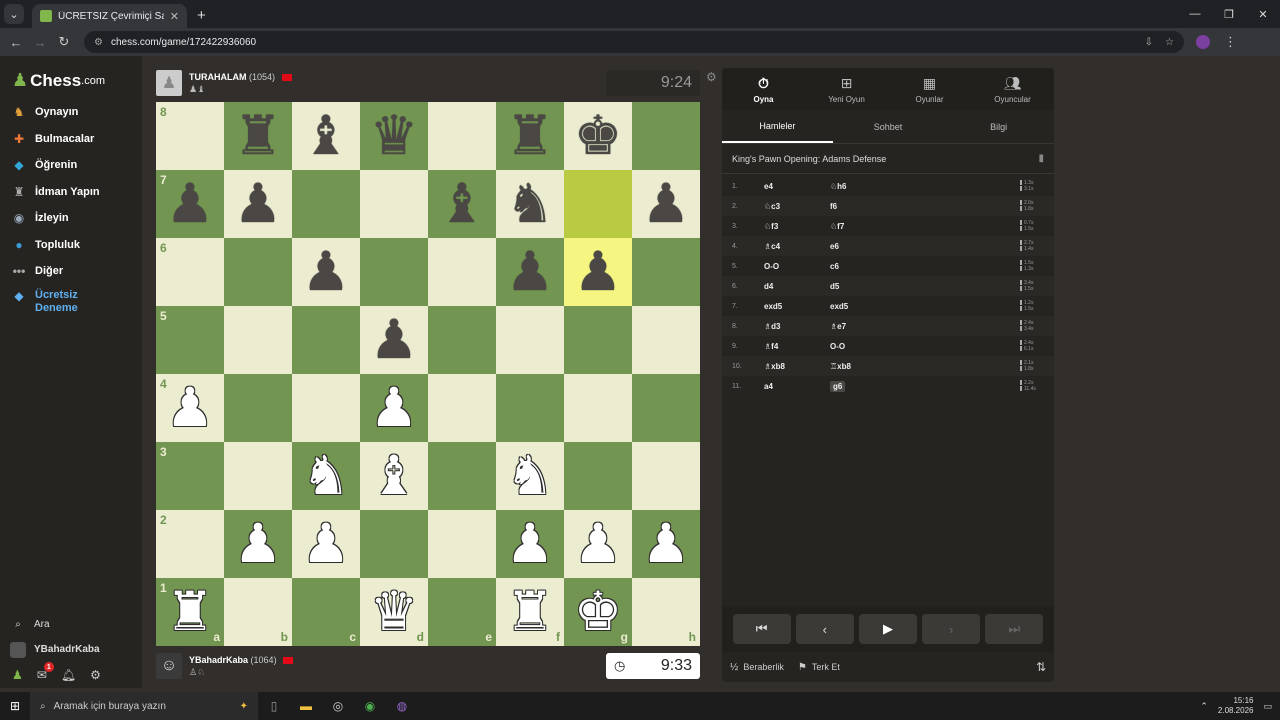  What do you see at coordinates (925, 226) in the screenshot?
I see `black-move: ♘f7` at bounding box center [925, 226].